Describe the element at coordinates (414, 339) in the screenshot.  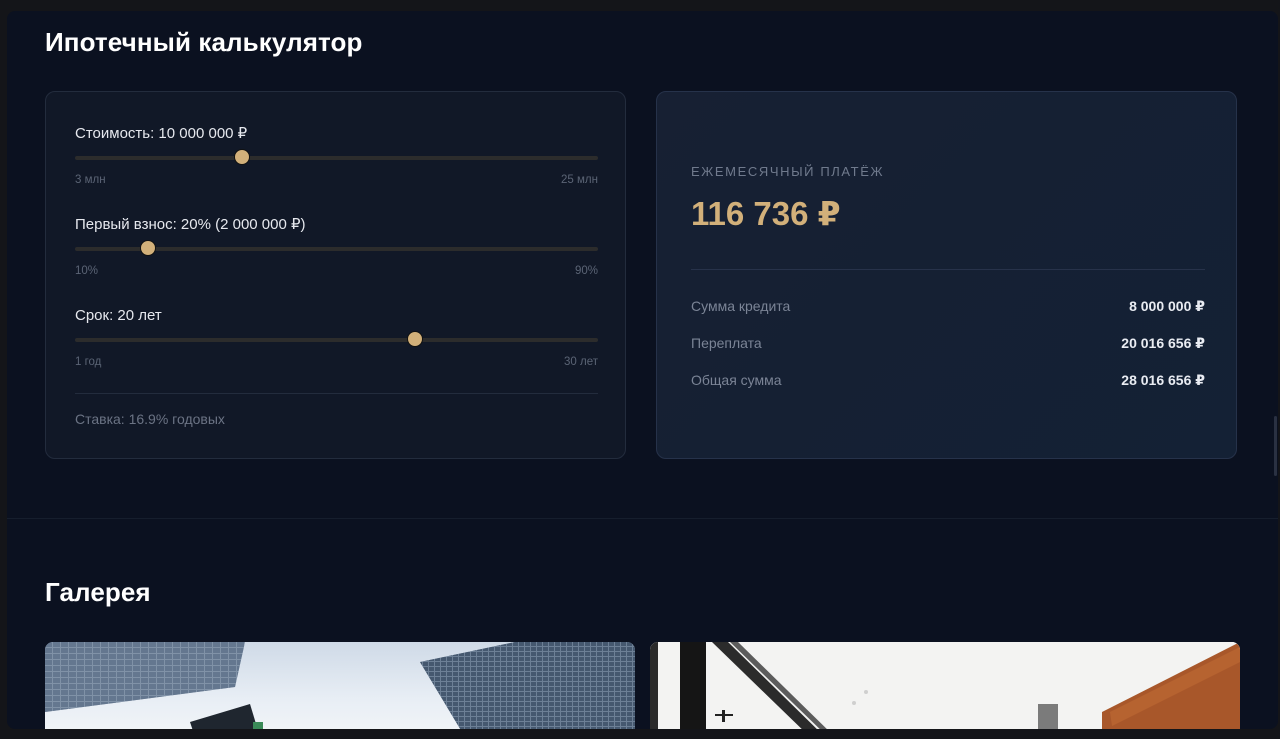
I see `term-slider-thumb` at that location.